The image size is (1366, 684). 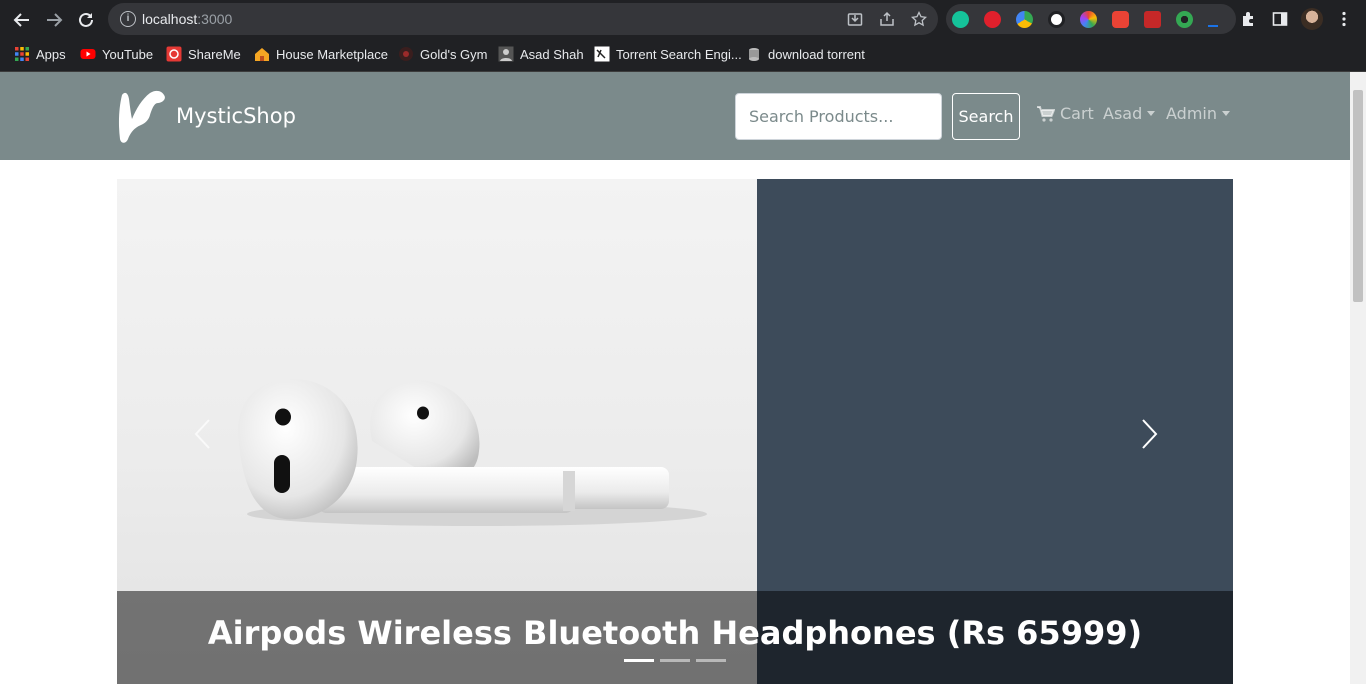 I want to click on bookmark-star-icon, so click(x=919, y=19).